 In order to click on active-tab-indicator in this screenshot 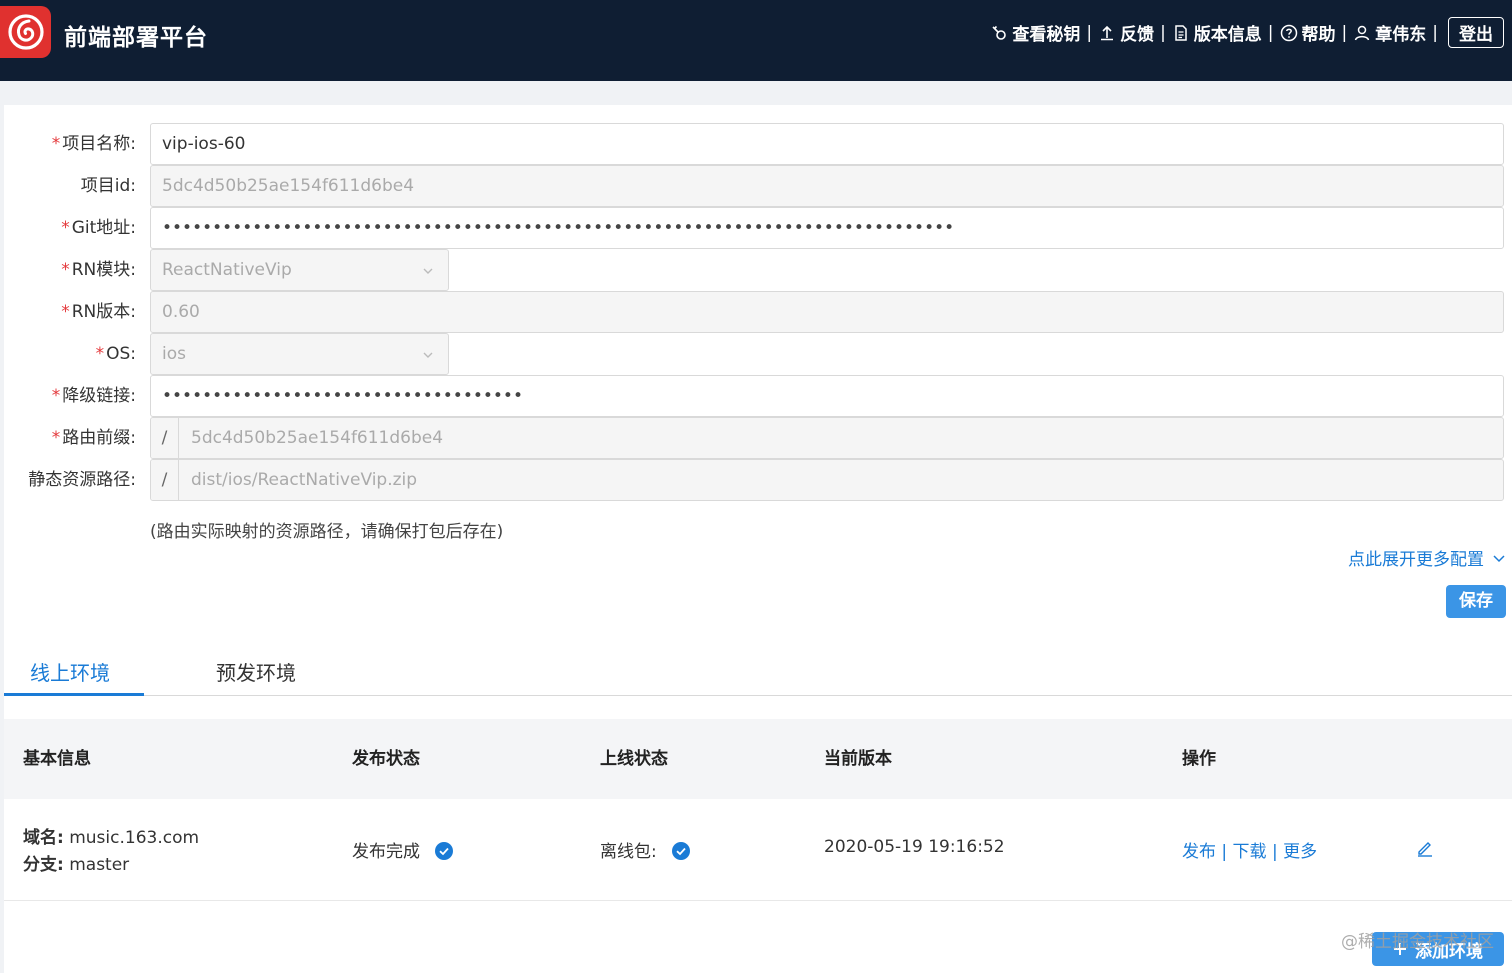, I will do `click(74, 694)`.